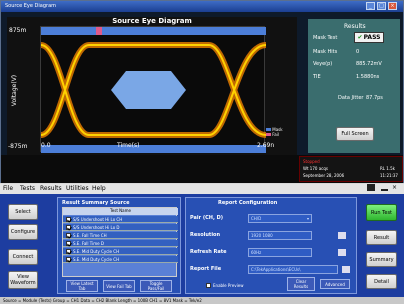 This screenshot has height=304, width=404. What do you see at coordinates (202, 6) in the screenshot?
I see `title-bar: Source Eye Diagram _ □ ×` at bounding box center [202, 6].